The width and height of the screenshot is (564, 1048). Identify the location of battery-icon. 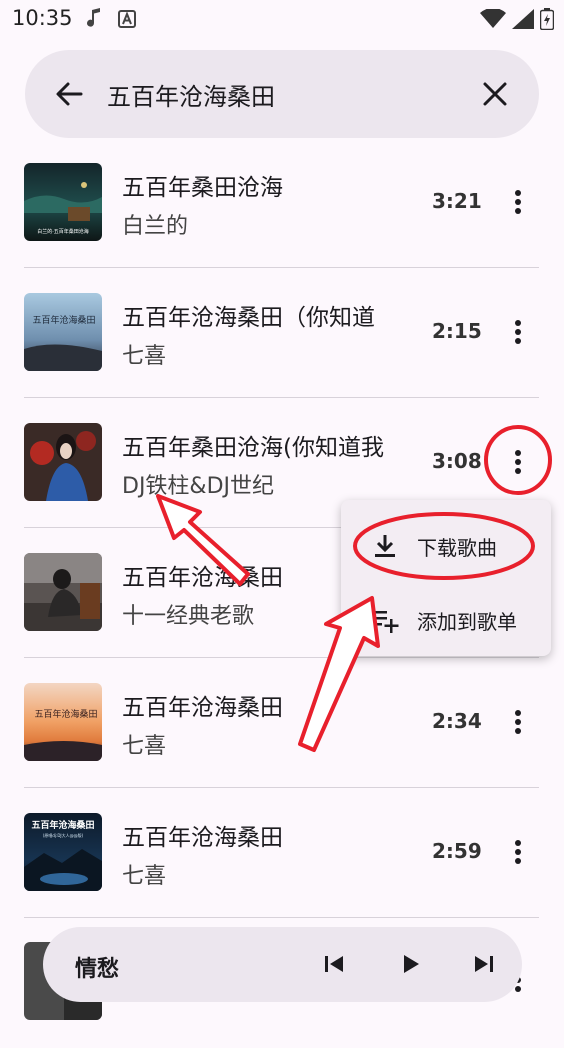
(547, 21).